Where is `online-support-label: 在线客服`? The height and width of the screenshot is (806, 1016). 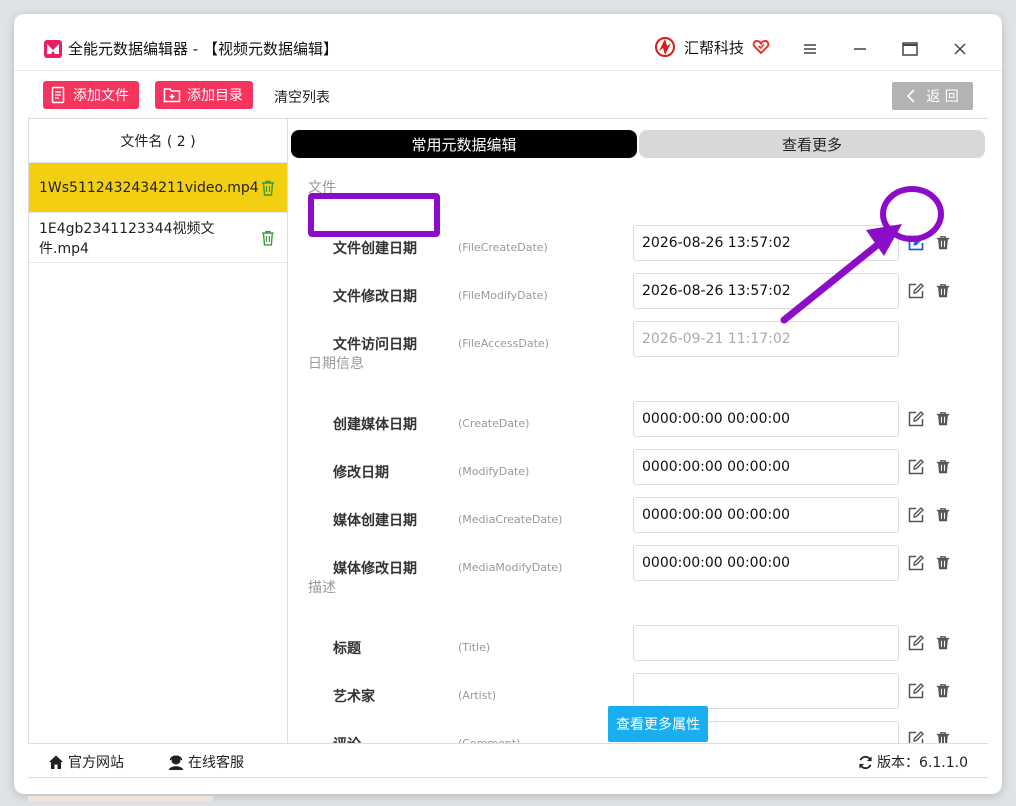 online-support-label: 在线客服 is located at coordinates (216, 763).